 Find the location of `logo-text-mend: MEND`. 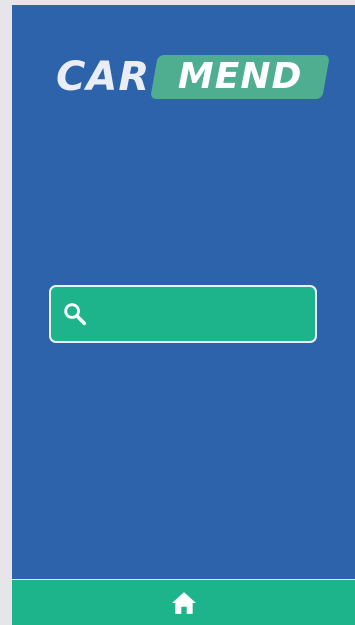

logo-text-mend: MEND is located at coordinates (240, 76).